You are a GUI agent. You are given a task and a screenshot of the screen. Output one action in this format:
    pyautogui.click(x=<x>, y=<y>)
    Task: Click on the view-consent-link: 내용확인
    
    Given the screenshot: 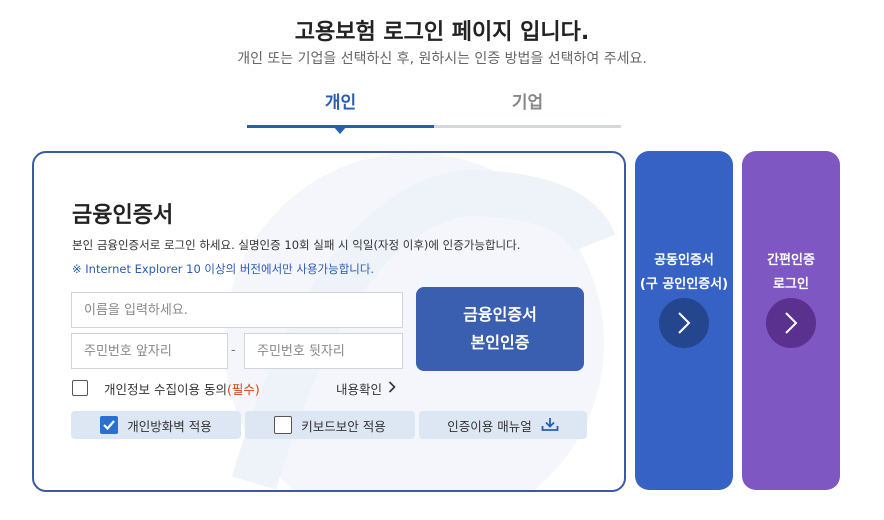 What is the action you would take?
    pyautogui.click(x=366, y=388)
    